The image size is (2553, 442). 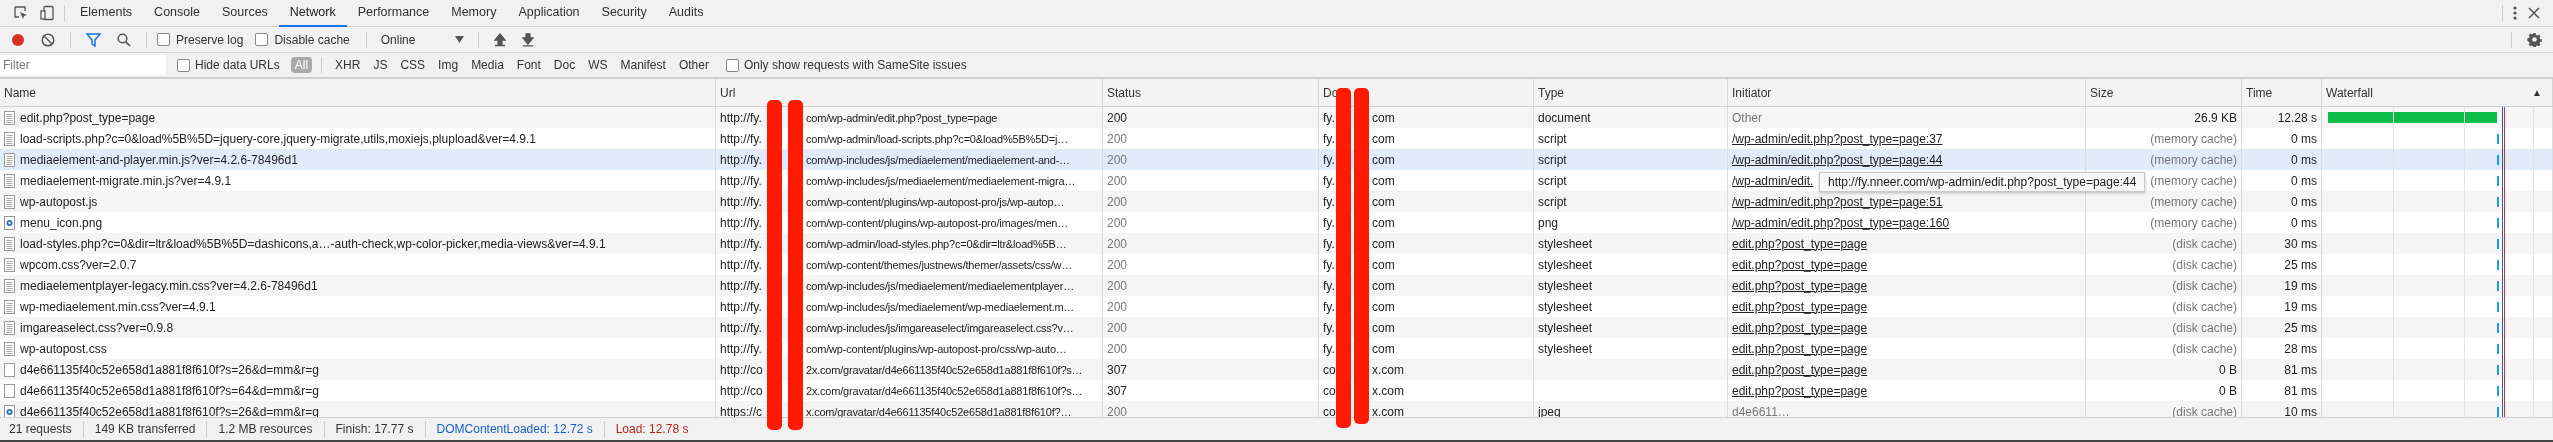 I want to click on download-icon, so click(x=528, y=39).